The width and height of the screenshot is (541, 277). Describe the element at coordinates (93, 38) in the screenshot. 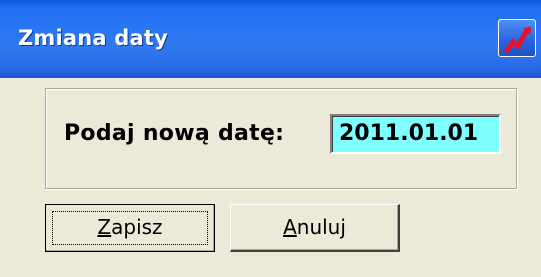

I see `window-title: Zmiana daty` at that location.